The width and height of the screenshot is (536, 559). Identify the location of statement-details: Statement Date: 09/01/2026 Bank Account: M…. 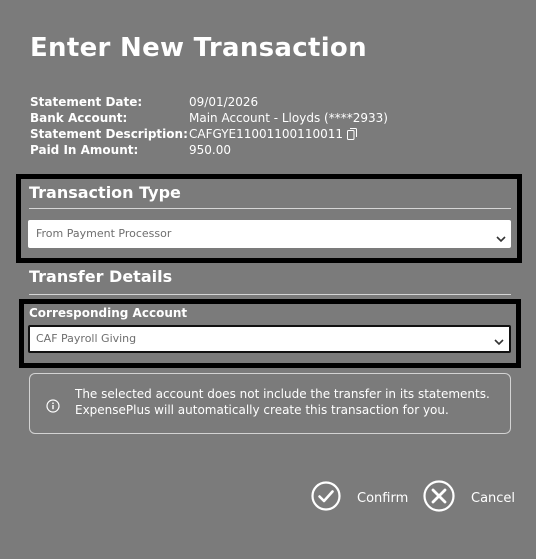
(209, 126).